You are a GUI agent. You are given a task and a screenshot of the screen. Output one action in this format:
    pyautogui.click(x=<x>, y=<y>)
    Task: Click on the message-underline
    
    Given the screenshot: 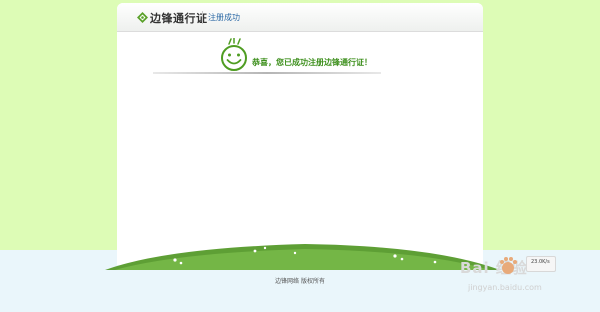 What is the action you would take?
    pyautogui.click(x=267, y=73)
    